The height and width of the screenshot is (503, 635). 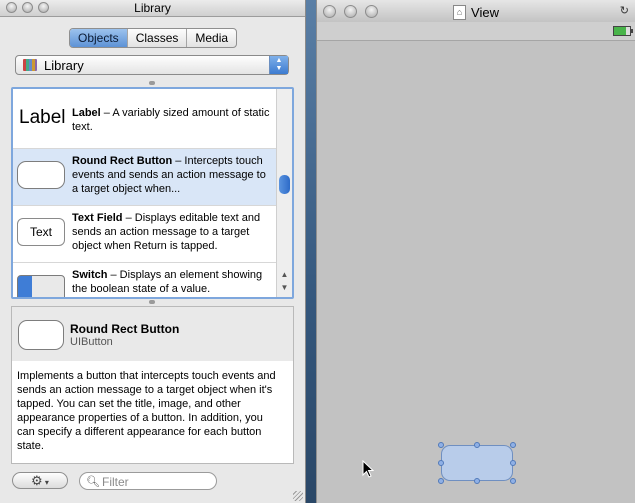 What do you see at coordinates (460, 12) in the screenshot?
I see `nib-document-icon: ⌂` at bounding box center [460, 12].